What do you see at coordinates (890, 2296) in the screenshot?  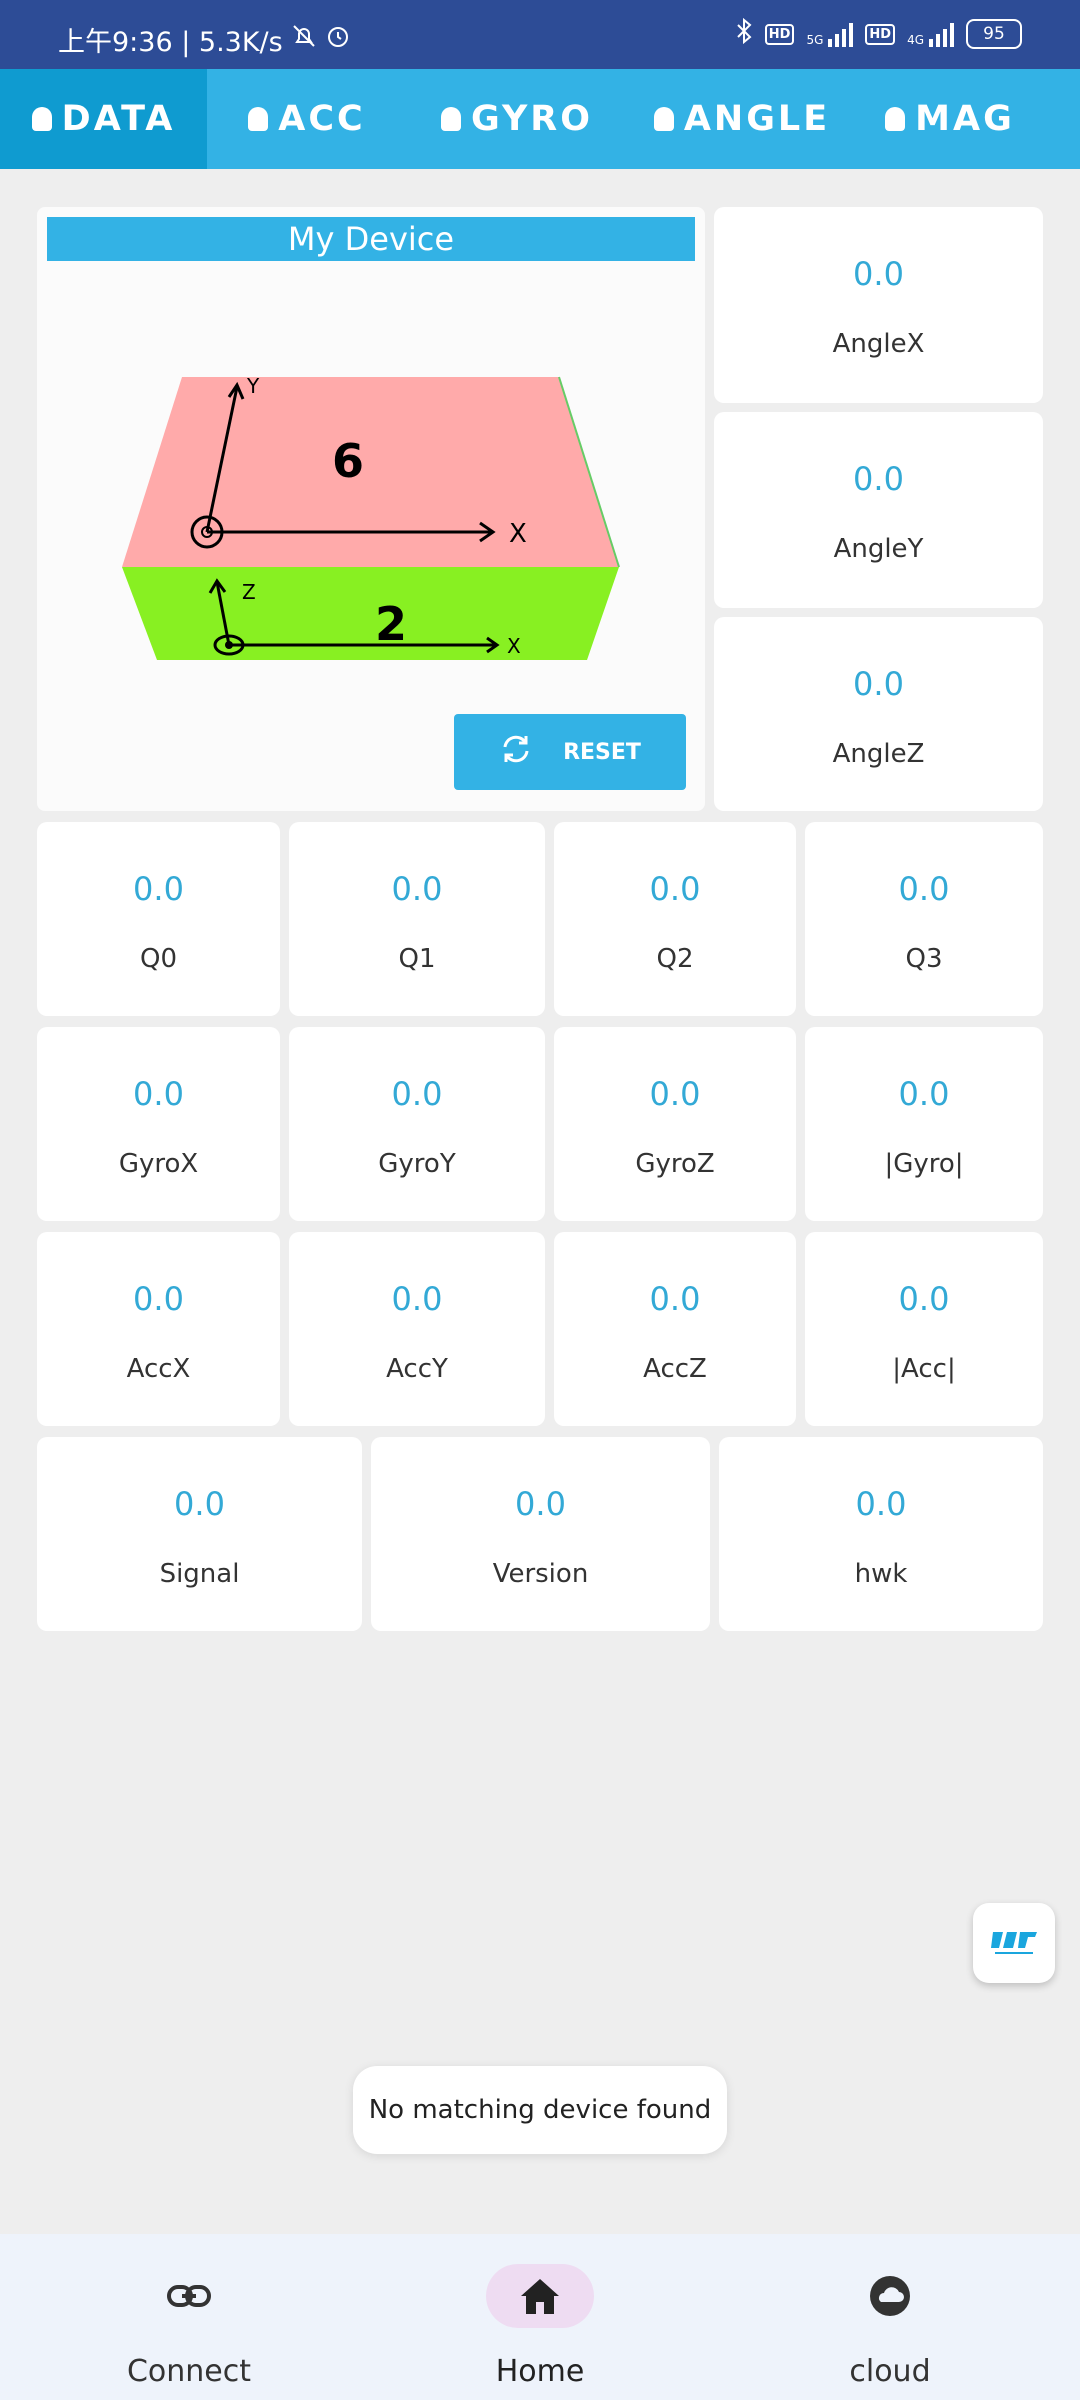 I see `cloud-icon` at bounding box center [890, 2296].